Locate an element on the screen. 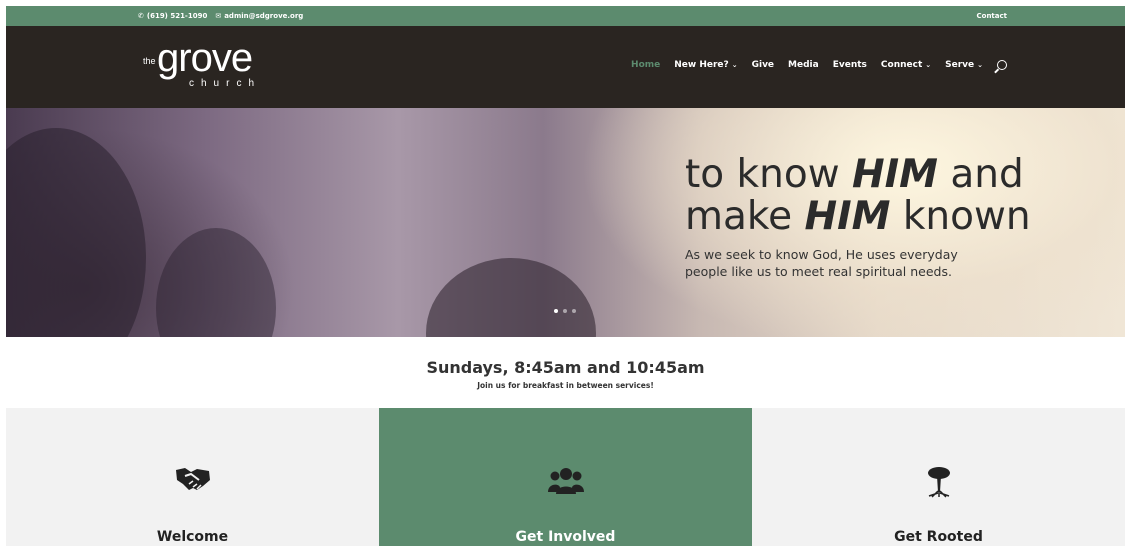 The image size is (1125, 546). nav-item-new-here: New Here? ⌄ is located at coordinates (705, 65).